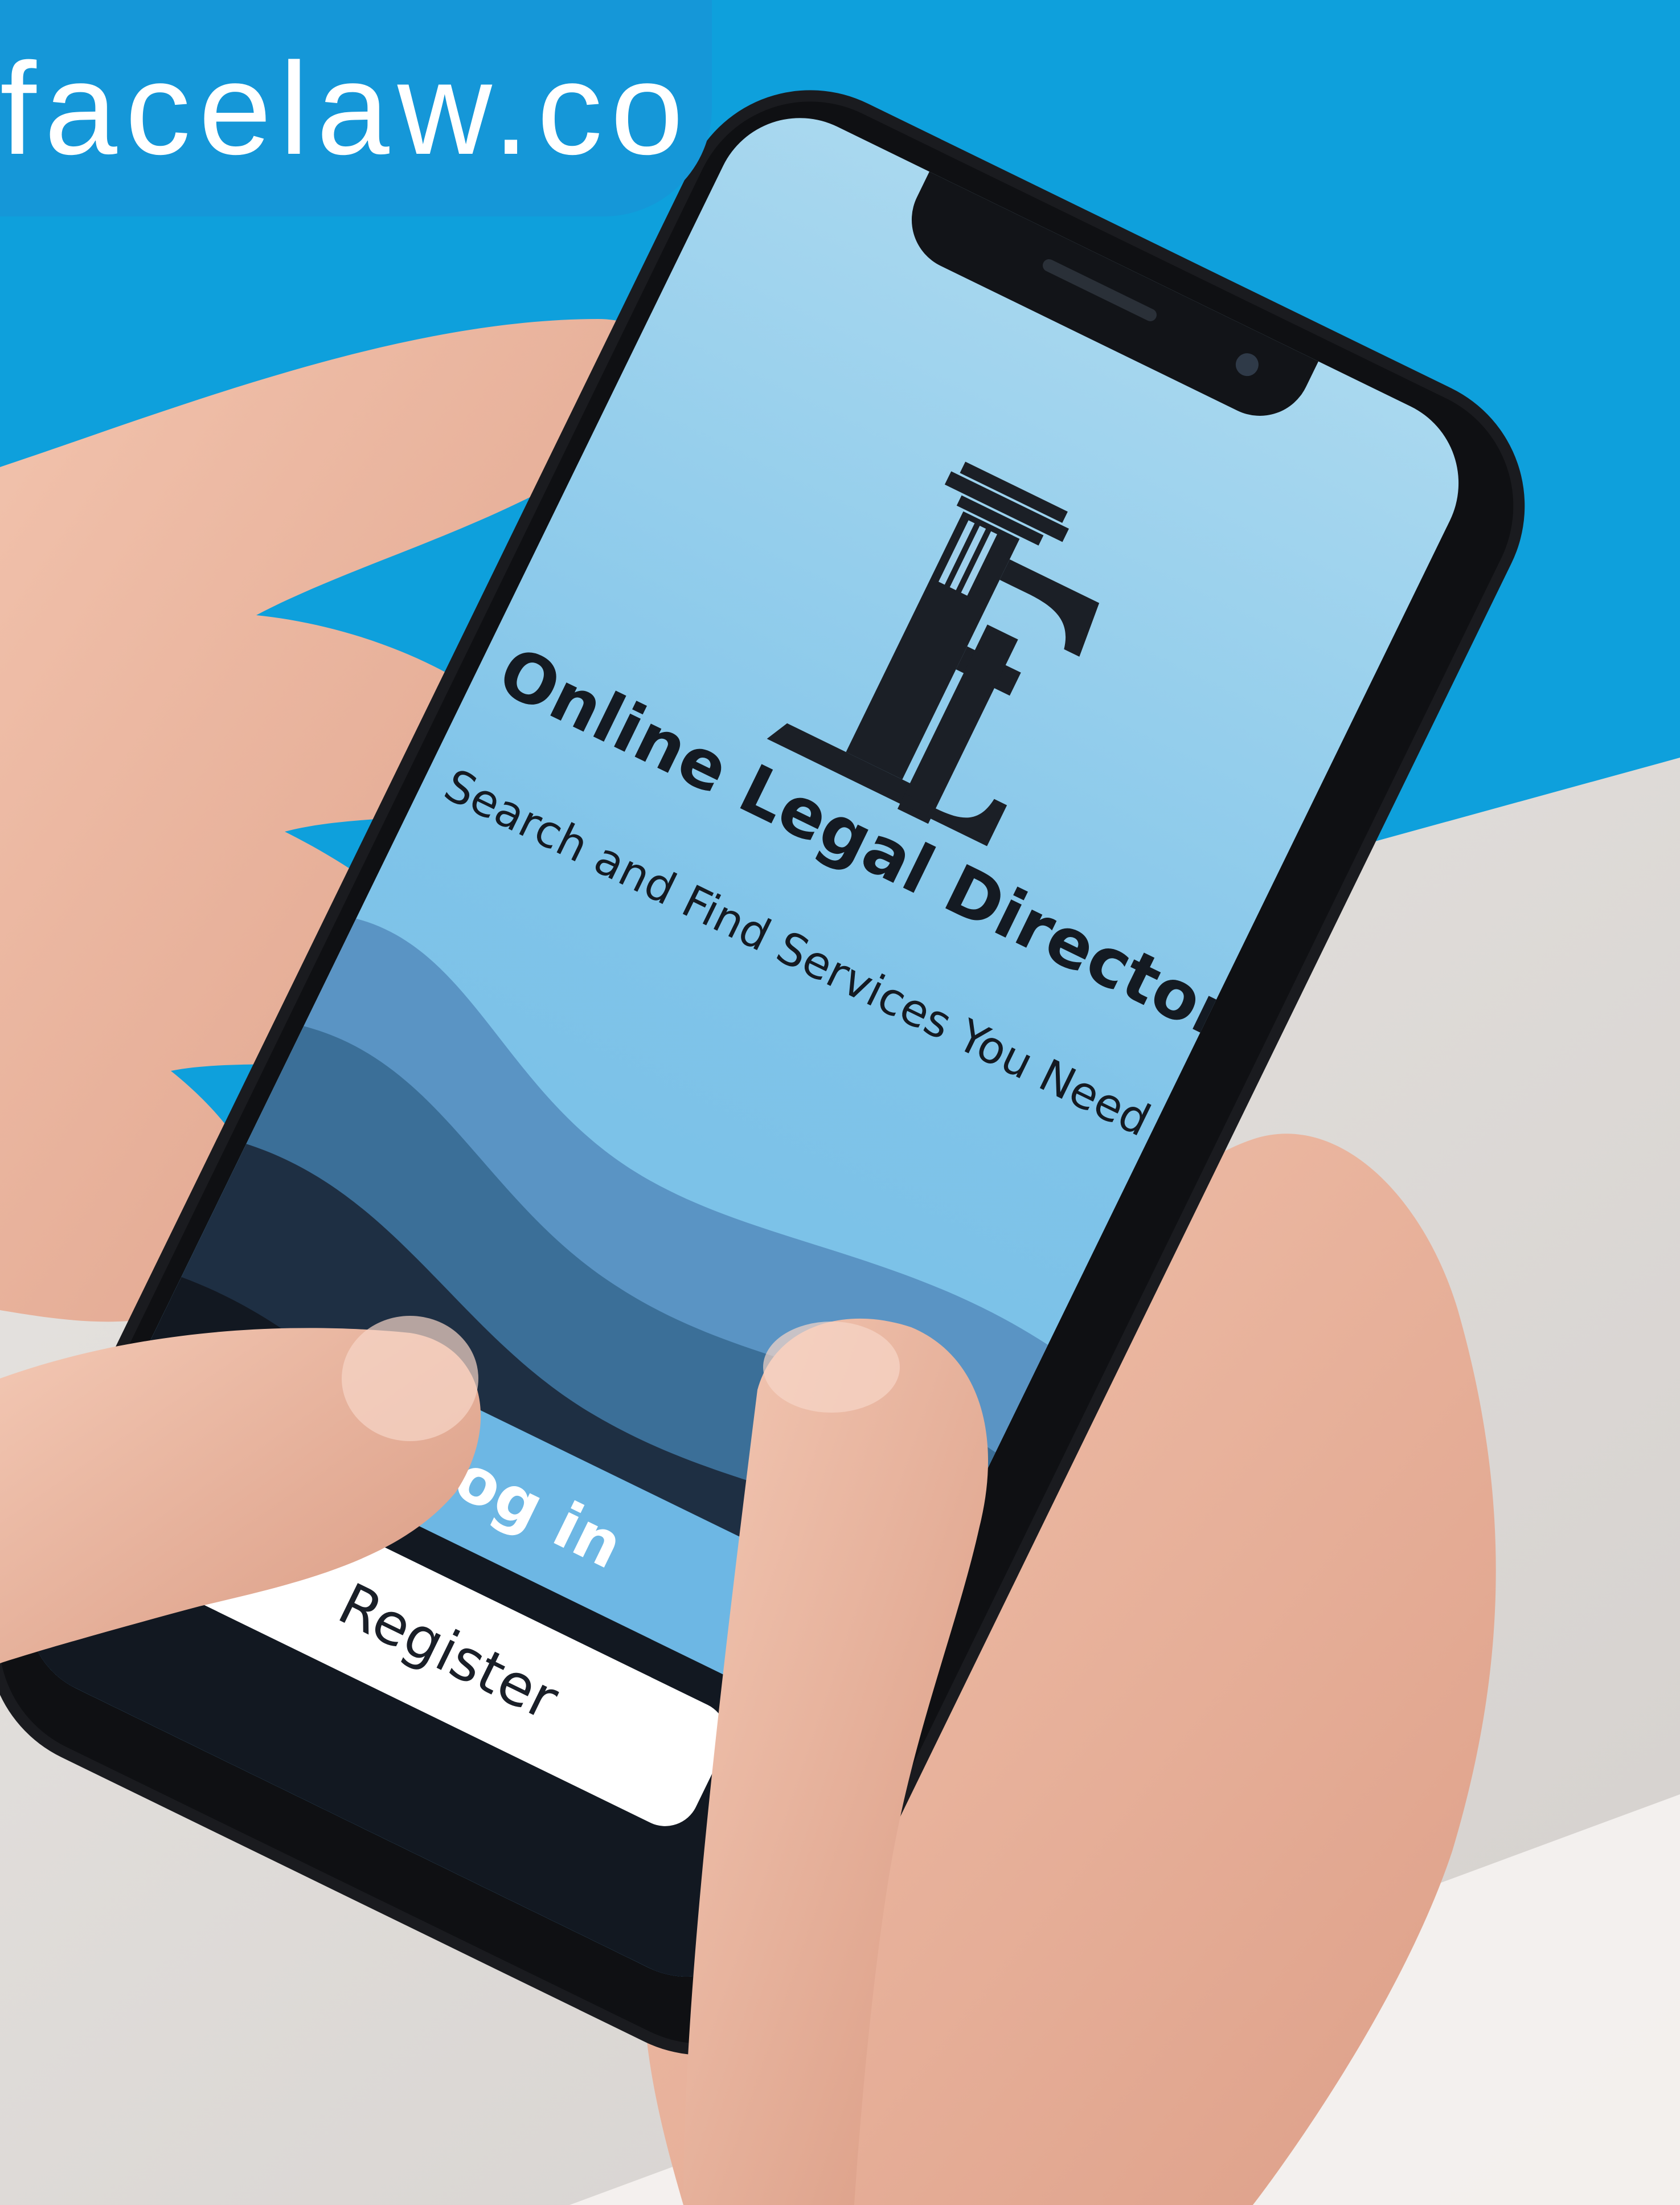 The width and height of the screenshot is (1680, 2205). I want to click on right-thumb, so click(835, 1761).